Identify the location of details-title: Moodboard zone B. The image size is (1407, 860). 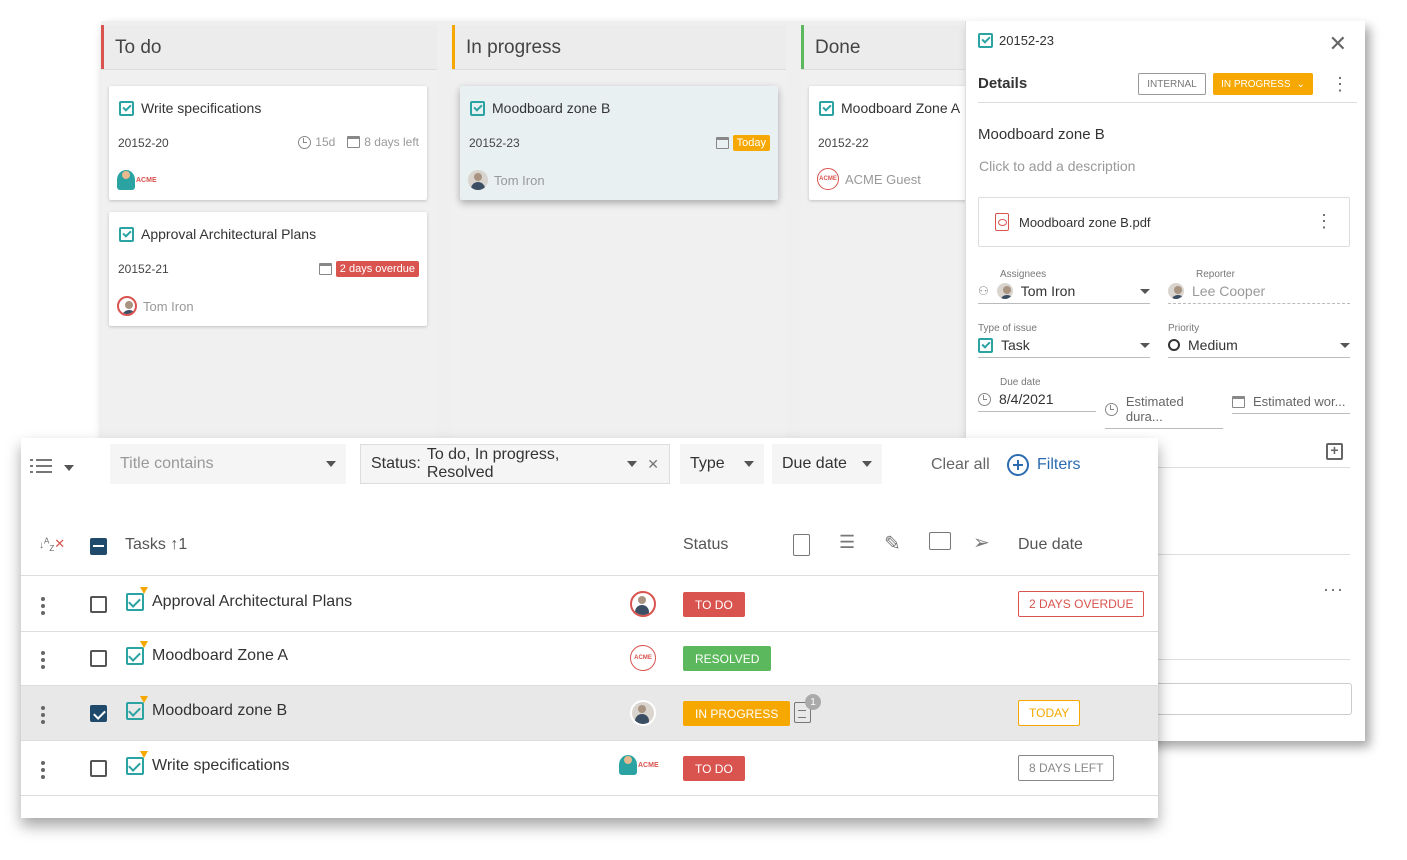
(1041, 134).